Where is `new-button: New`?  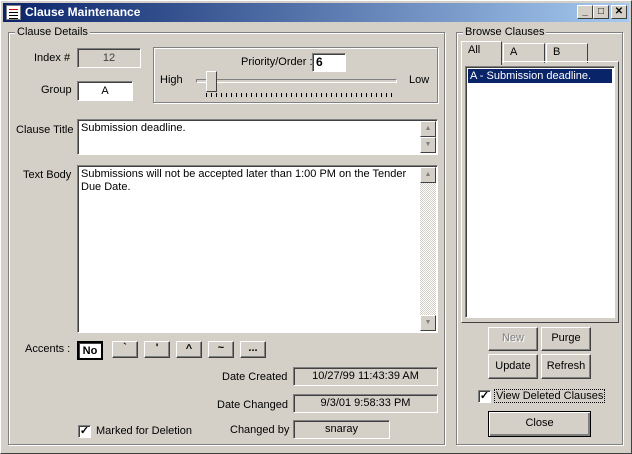 new-button: New is located at coordinates (513, 339).